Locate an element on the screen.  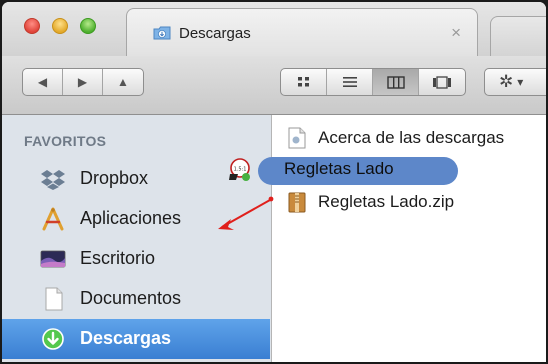
sidebar-item-descargas: Descargas is located at coordinates (136, 339).